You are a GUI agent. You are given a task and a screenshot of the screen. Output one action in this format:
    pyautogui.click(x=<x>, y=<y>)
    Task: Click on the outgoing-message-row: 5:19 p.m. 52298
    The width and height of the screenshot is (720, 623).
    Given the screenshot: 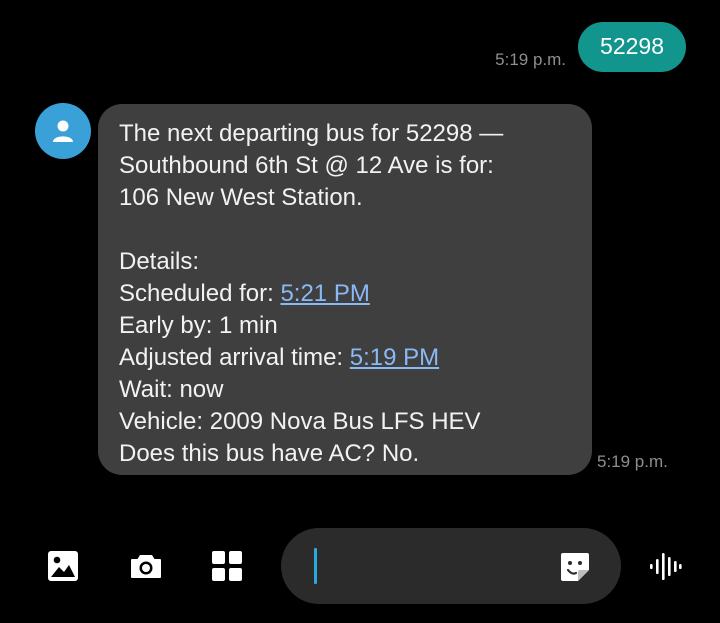 What is the action you would take?
    pyautogui.click(x=590, y=47)
    